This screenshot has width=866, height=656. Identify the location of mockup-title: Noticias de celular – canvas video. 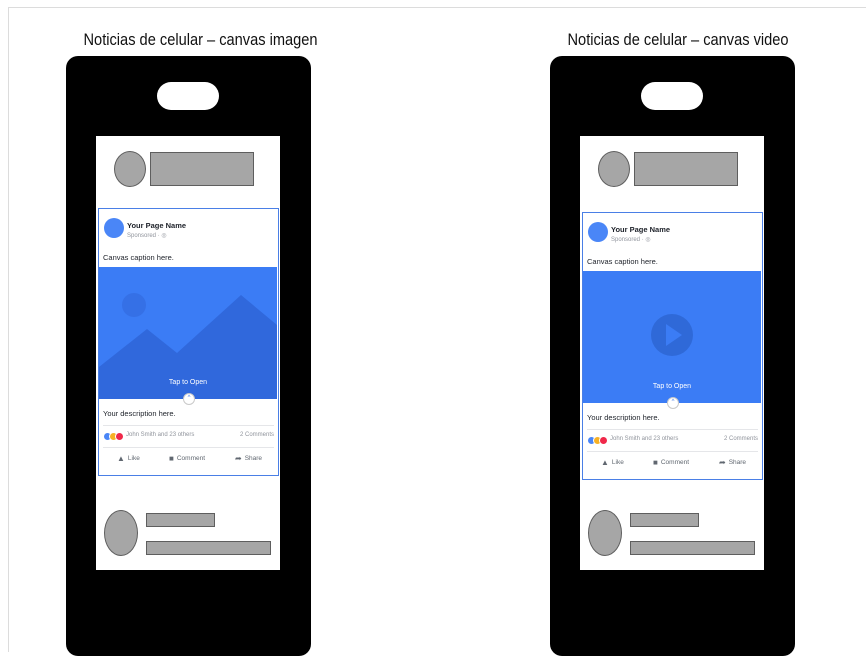
(678, 39).